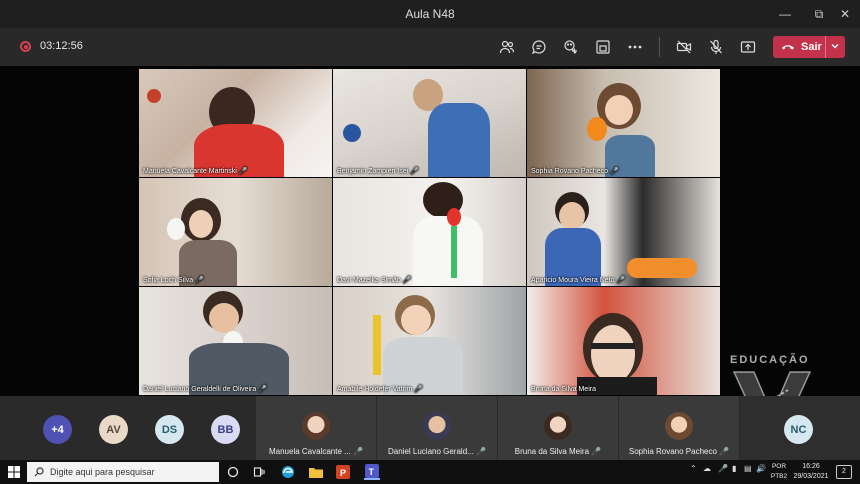 This screenshot has height=484, width=860. I want to click on taskbar-clock: 16:26 29/03/2021, so click(811, 472).